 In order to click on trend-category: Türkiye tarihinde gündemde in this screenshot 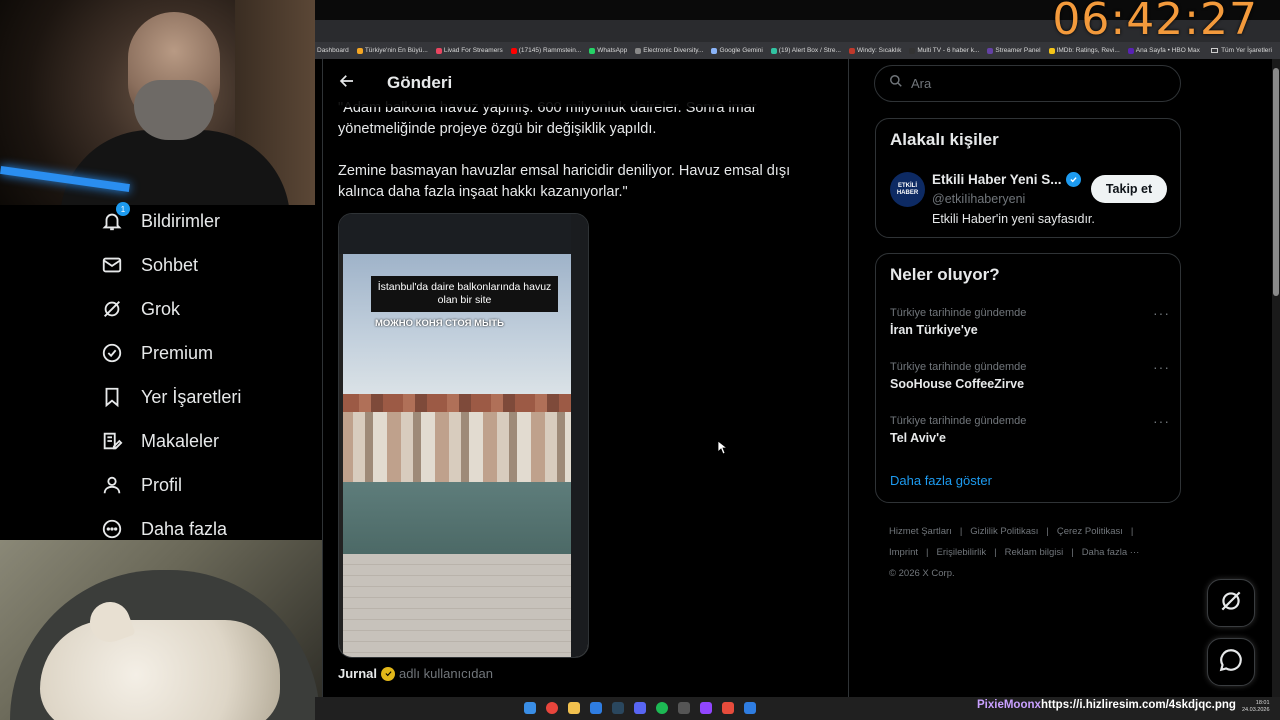, I will do `click(958, 367)`.